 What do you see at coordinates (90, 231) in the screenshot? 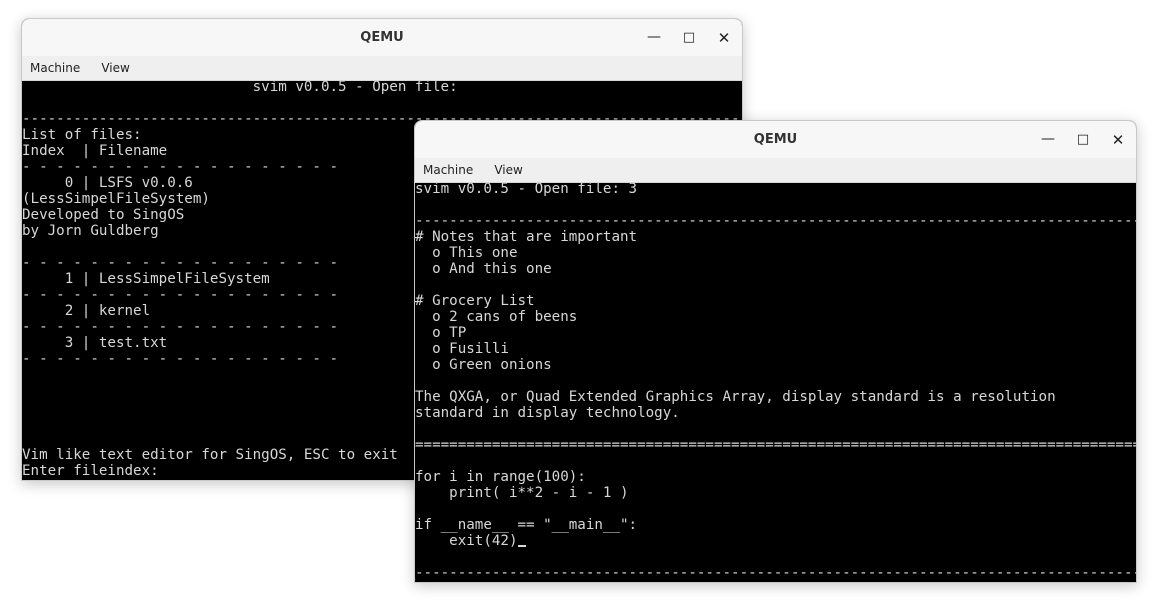
I see `terminal-line: by Jorn Guldberg` at bounding box center [90, 231].